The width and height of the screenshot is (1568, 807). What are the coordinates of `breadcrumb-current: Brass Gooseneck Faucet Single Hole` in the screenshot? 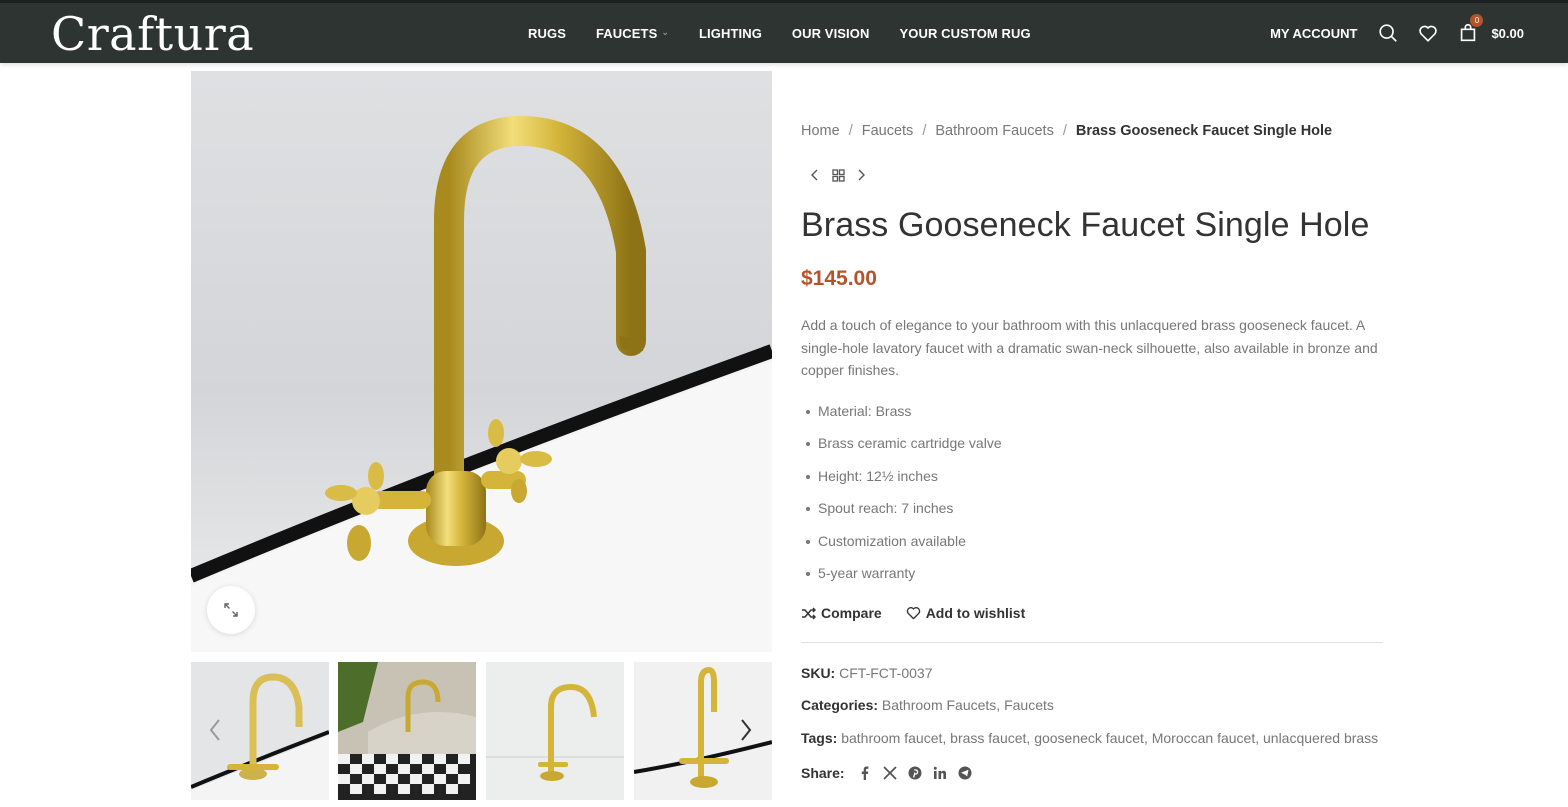 It's located at (1204, 131).